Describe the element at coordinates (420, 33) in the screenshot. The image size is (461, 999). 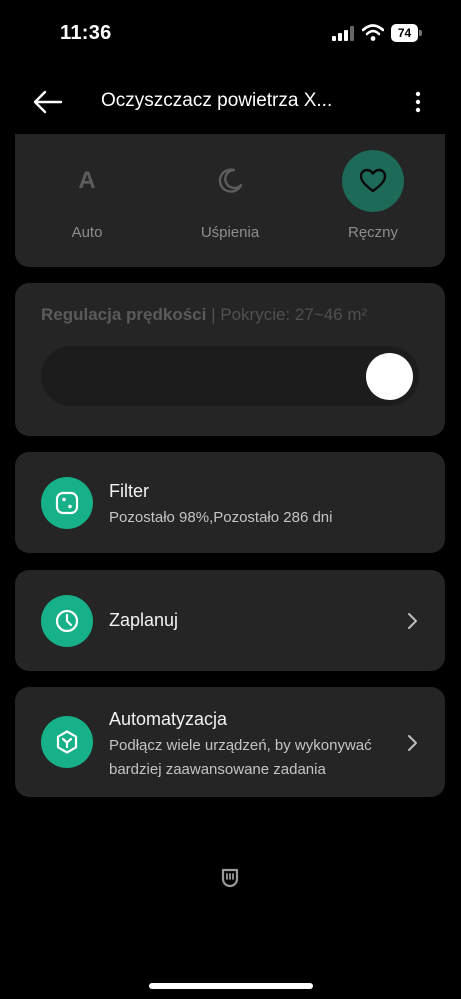
I see `battery-tip` at that location.